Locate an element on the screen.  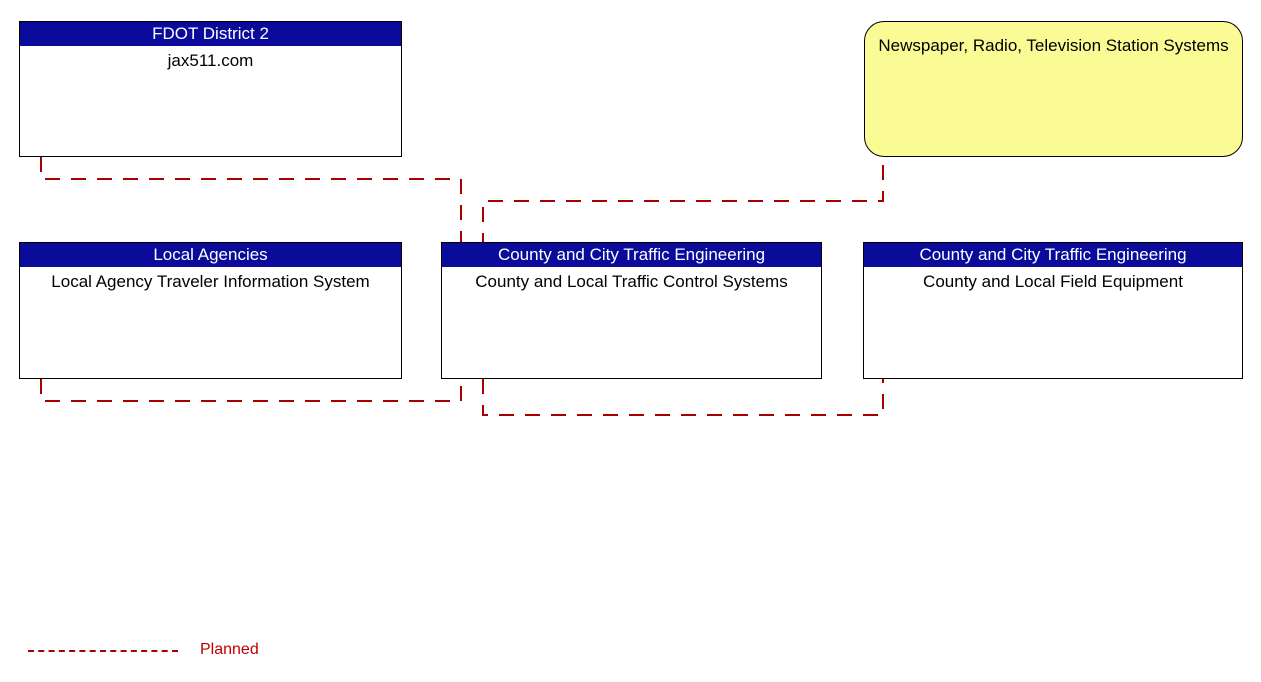
node-county-local-traffic-control-stakeholder: County and City Traffic Engineering is located at coordinates (631, 255).